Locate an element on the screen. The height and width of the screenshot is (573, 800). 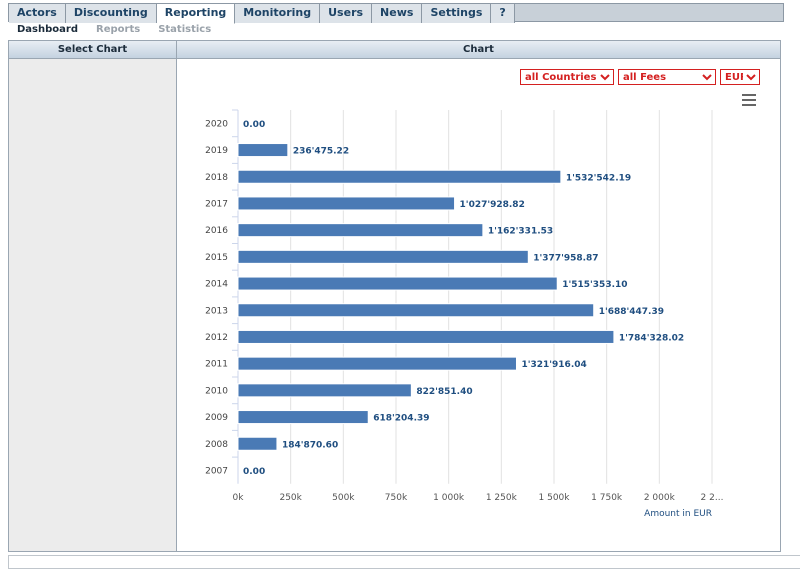
y-tick-label: 2016 is located at coordinates (216, 231).